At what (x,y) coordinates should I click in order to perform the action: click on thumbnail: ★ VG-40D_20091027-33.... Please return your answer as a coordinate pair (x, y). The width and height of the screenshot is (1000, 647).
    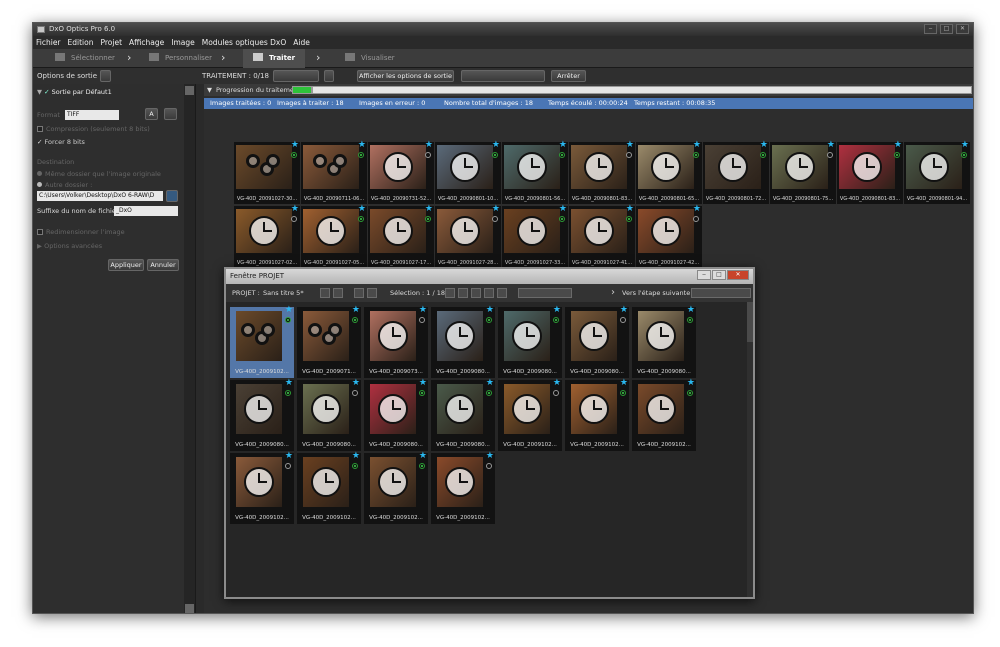
    Looking at the image, I should click on (535, 236).